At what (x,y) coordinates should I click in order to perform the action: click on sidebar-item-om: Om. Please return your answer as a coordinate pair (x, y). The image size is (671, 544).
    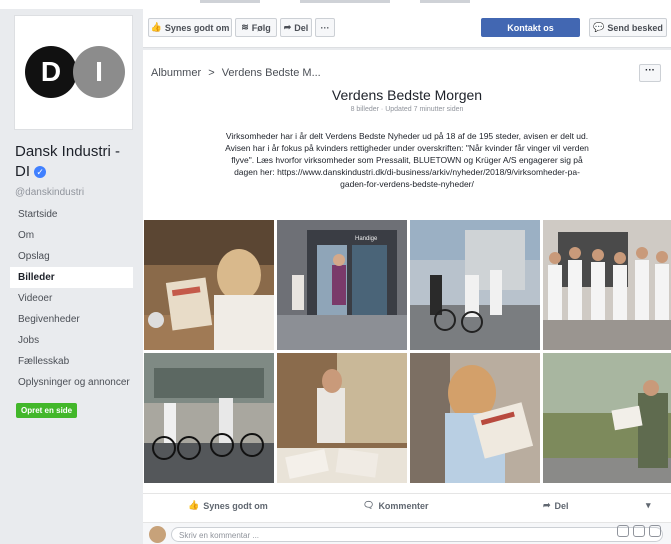
    Looking at the image, I should click on (71, 235).